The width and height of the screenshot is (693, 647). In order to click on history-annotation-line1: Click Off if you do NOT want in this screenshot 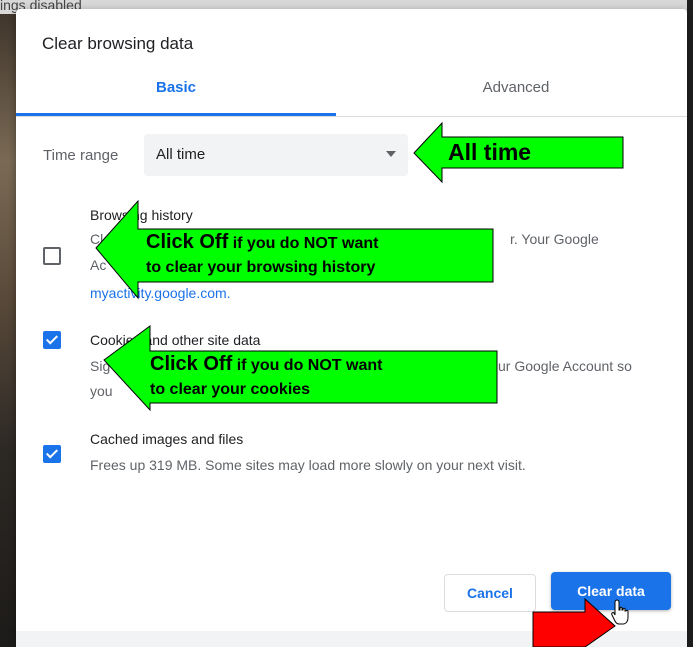, I will do `click(262, 242)`.